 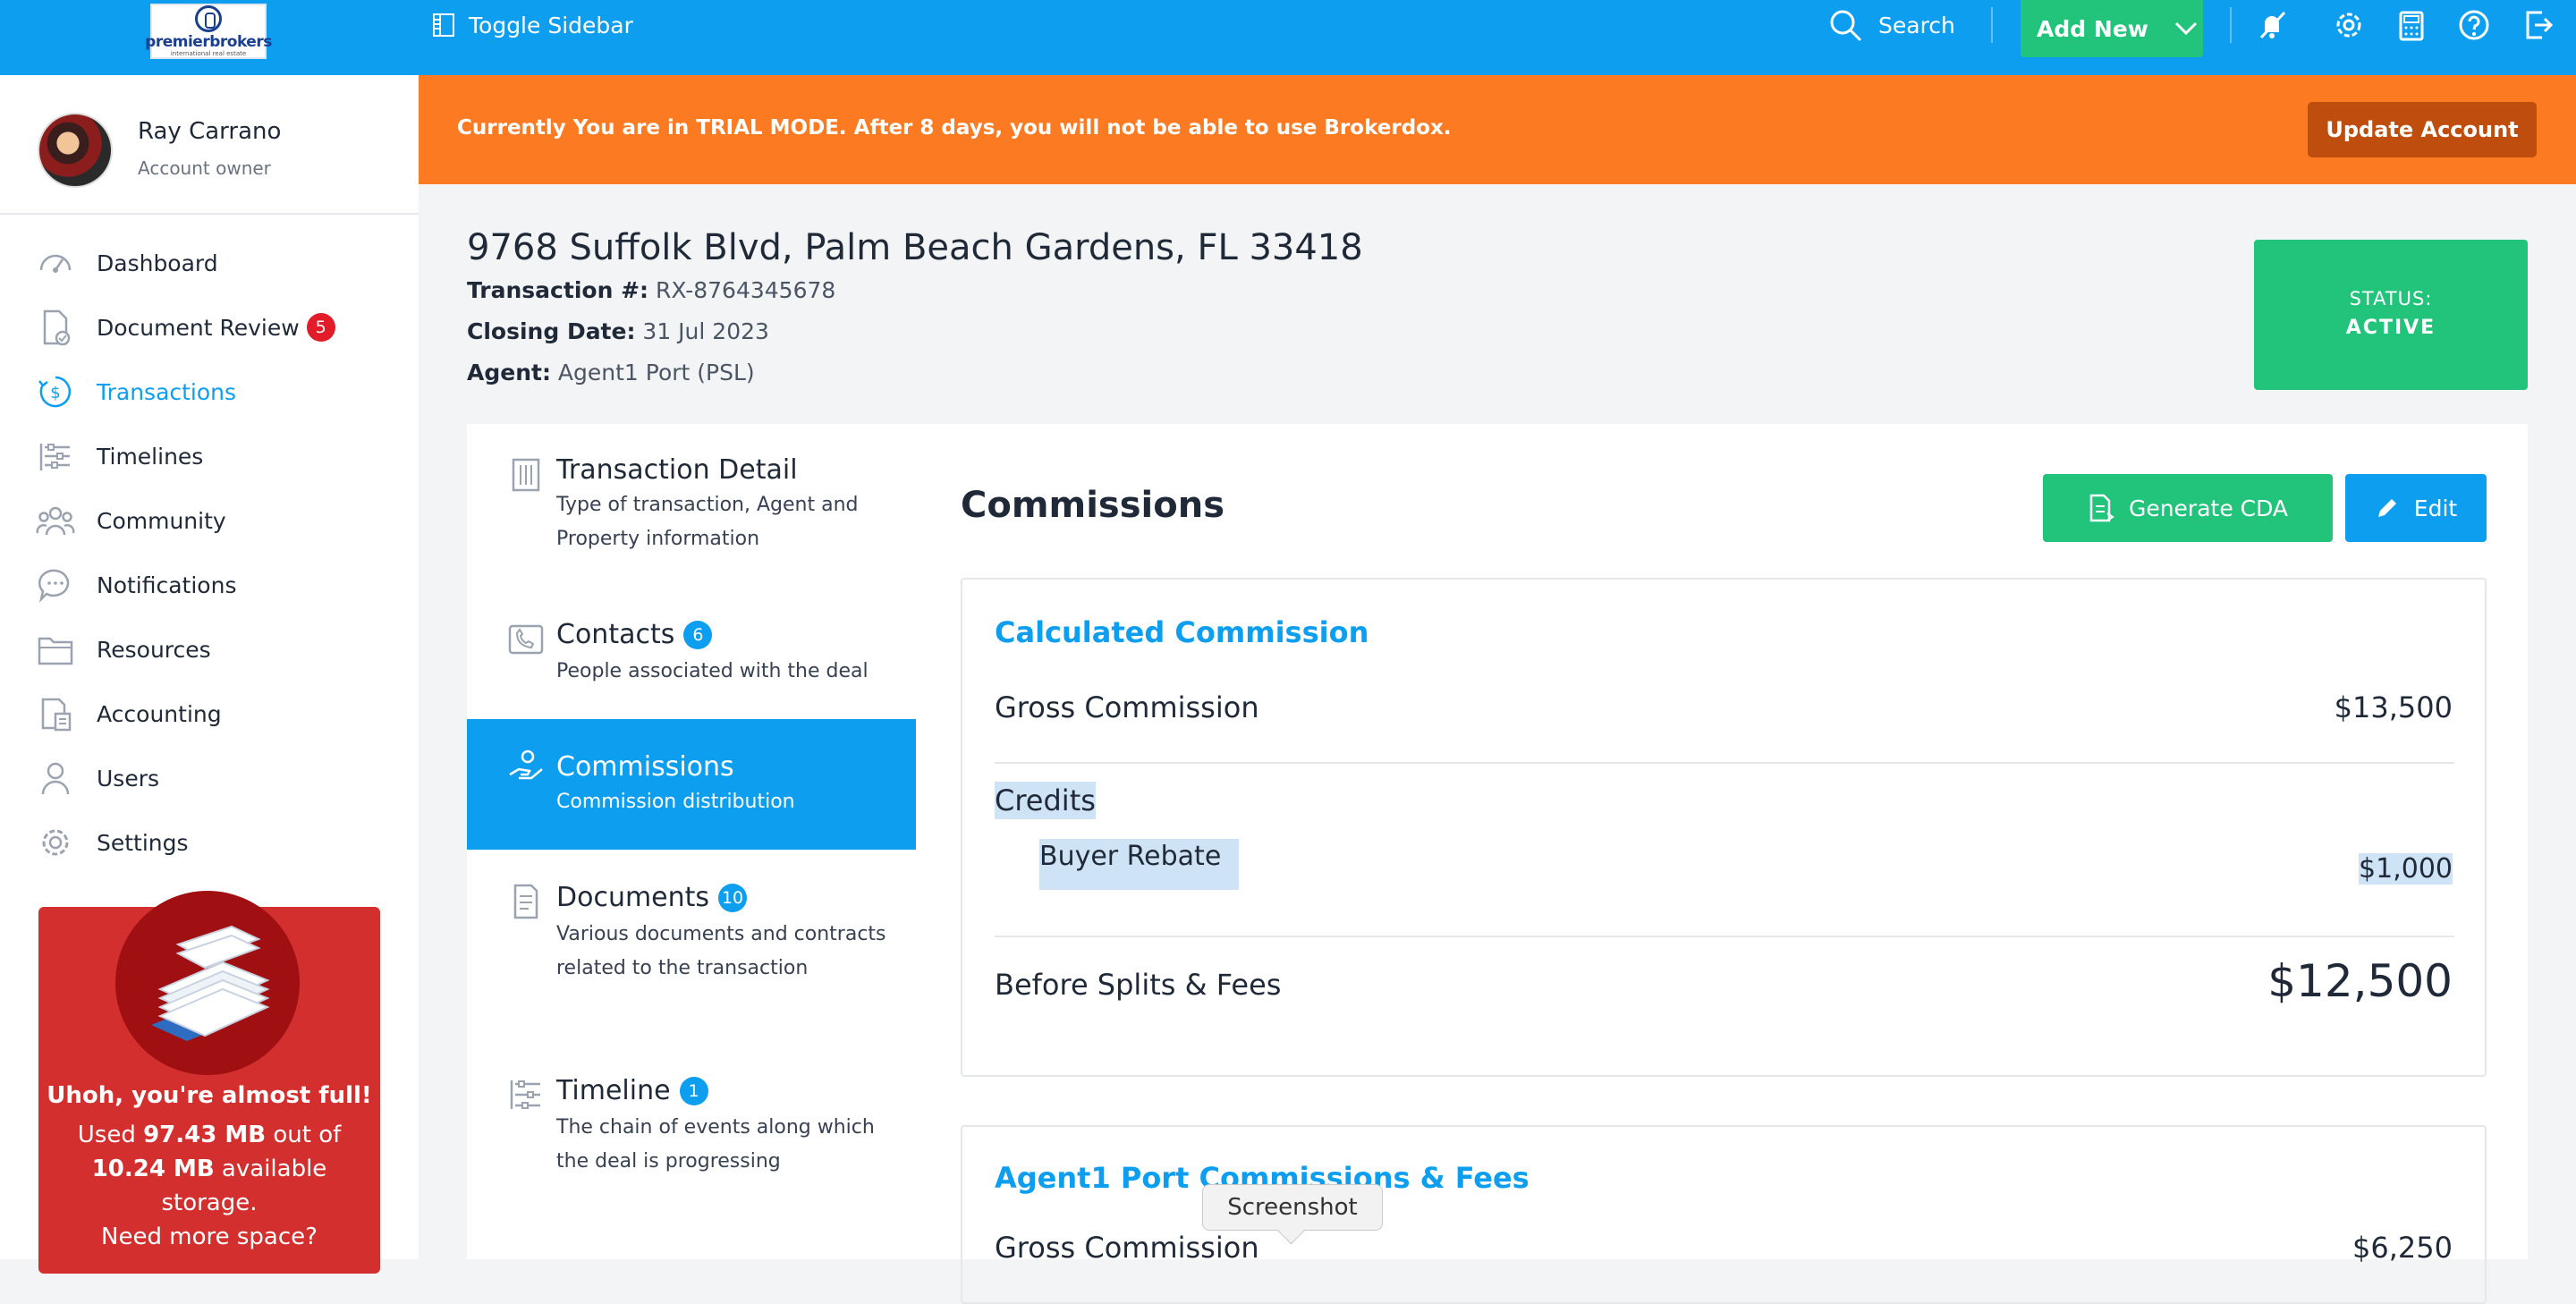 What do you see at coordinates (2411, 25) in the screenshot?
I see `calculator-icon` at bounding box center [2411, 25].